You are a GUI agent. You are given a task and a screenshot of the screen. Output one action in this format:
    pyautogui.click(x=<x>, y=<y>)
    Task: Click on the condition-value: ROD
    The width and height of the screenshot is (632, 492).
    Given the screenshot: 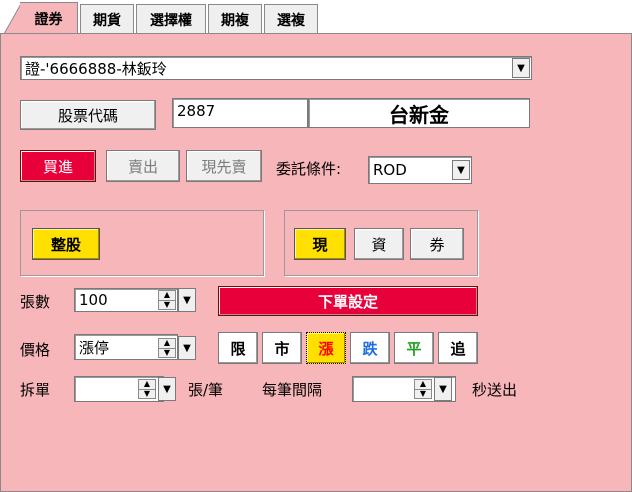 What is the action you would take?
    pyautogui.click(x=390, y=170)
    